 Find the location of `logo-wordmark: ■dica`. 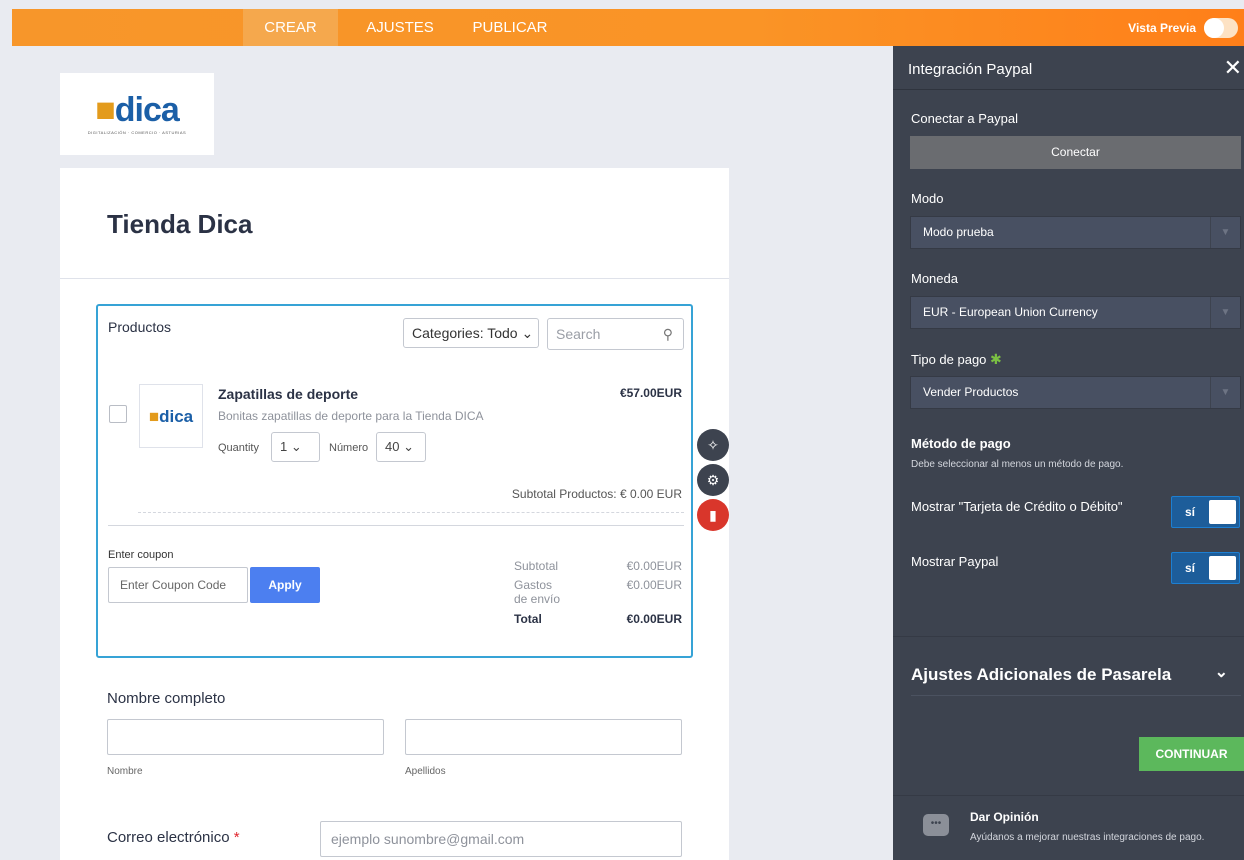

logo-wordmark: ■dica is located at coordinates (137, 110).